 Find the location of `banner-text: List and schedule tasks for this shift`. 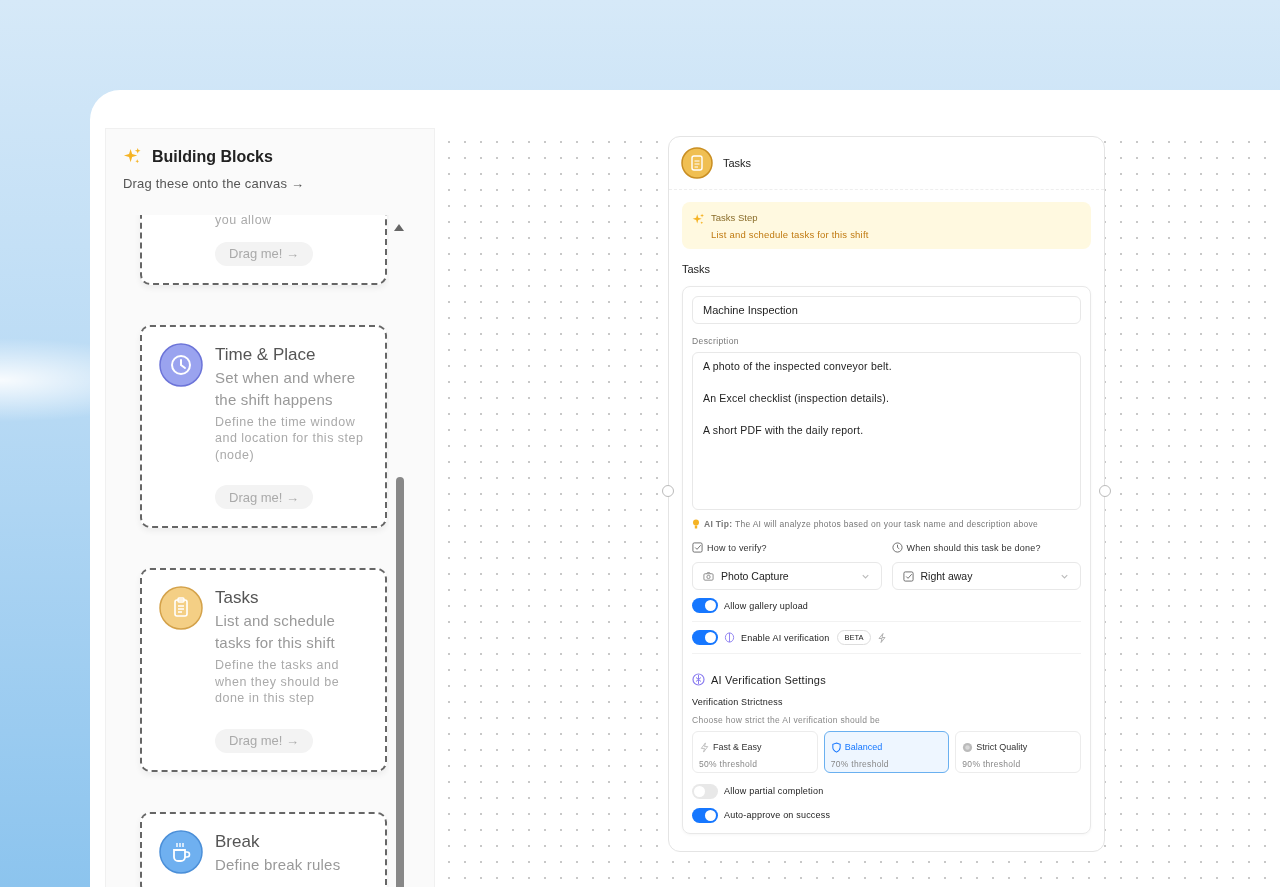

banner-text: List and schedule tasks for this shift is located at coordinates (790, 234).